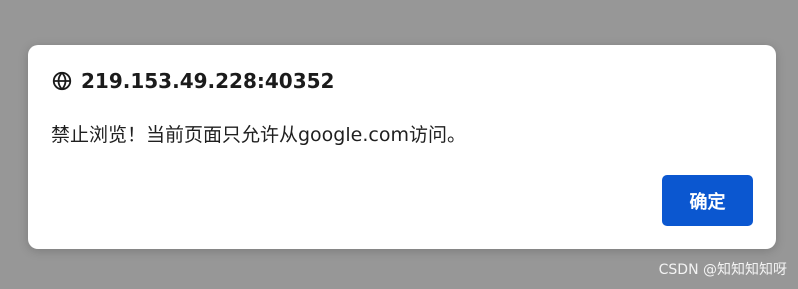  What do you see at coordinates (722, 270) in the screenshot?
I see `csdn-watermark: CSDN @知知知知呀` at bounding box center [722, 270].